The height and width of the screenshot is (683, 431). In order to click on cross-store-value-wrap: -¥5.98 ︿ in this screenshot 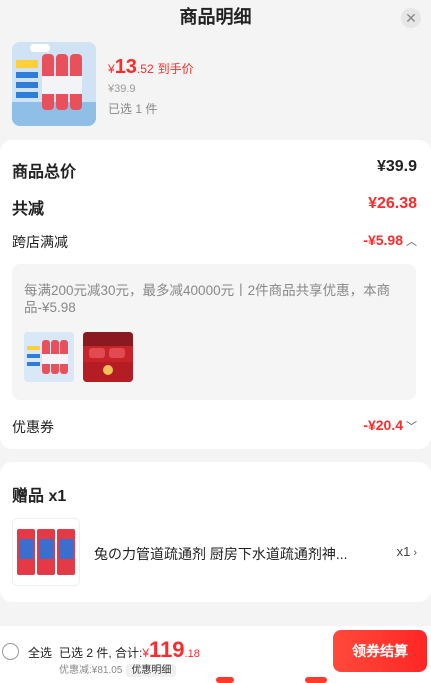, I will do `click(390, 240)`.